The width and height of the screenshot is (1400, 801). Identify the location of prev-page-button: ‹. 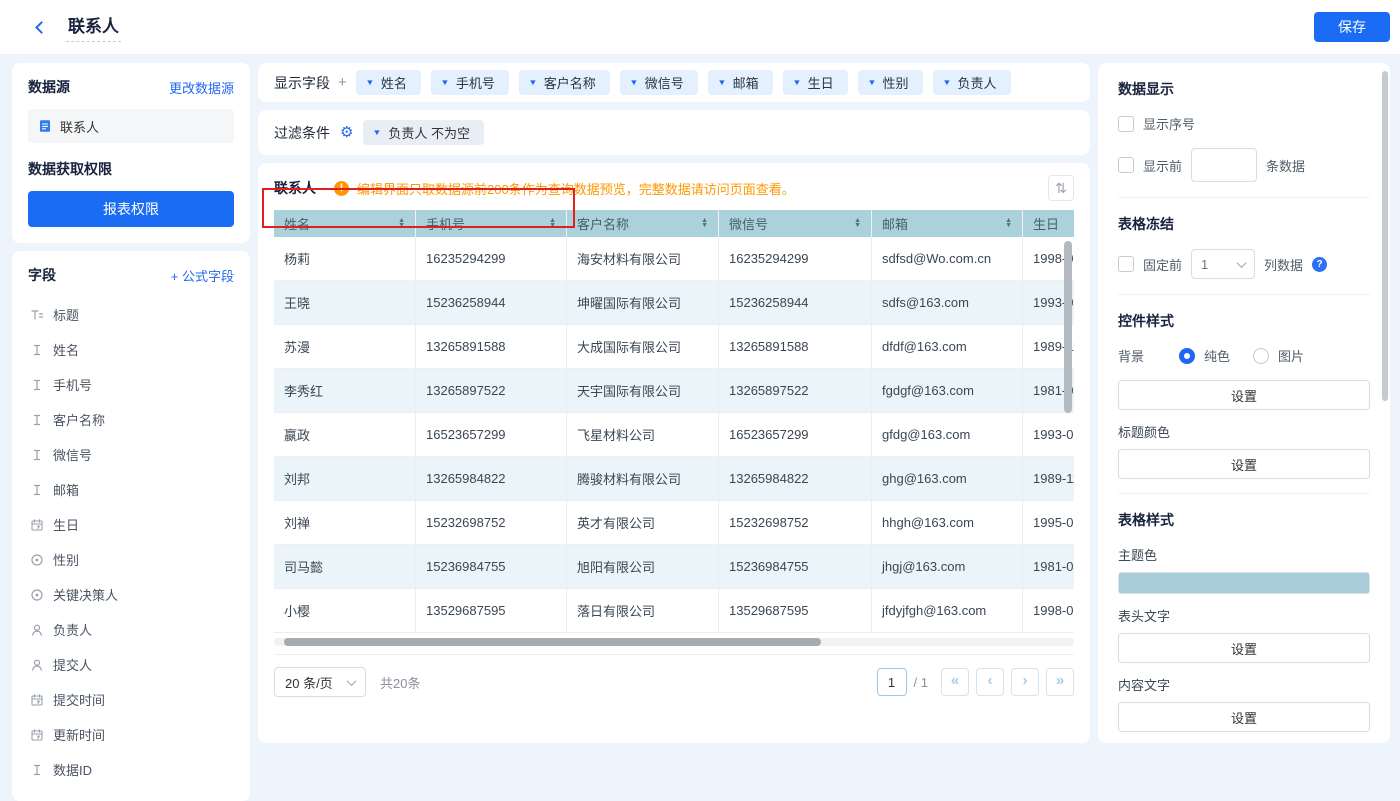
(990, 682).